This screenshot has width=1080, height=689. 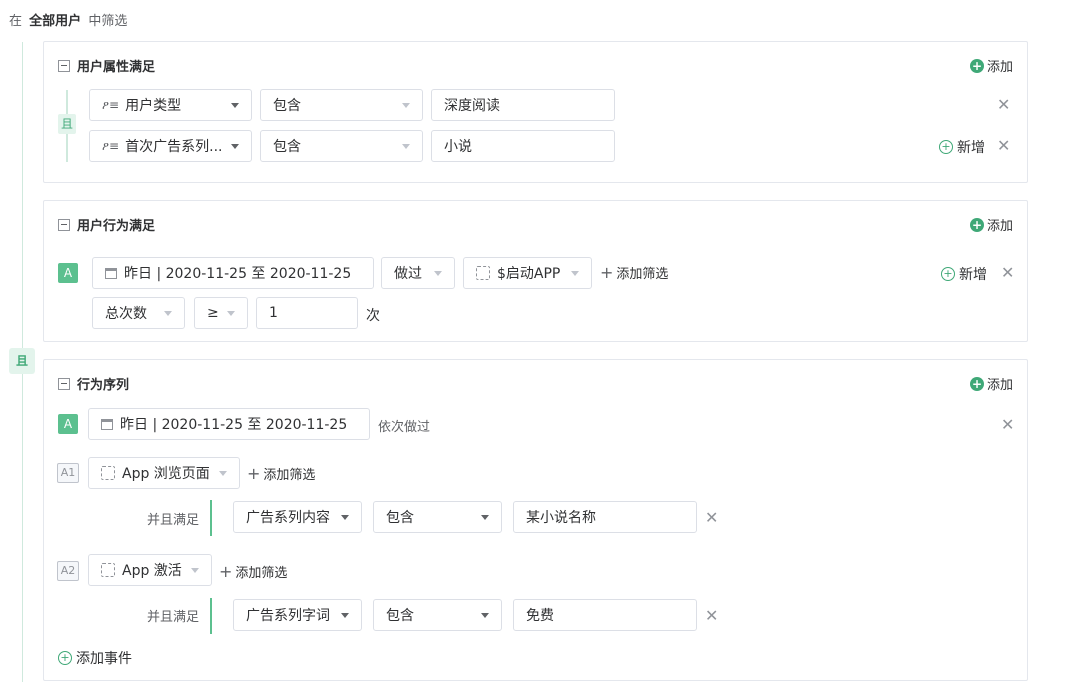 What do you see at coordinates (116, 67) in the screenshot?
I see `attr-panel-title-text: 用户属性满足` at bounding box center [116, 67].